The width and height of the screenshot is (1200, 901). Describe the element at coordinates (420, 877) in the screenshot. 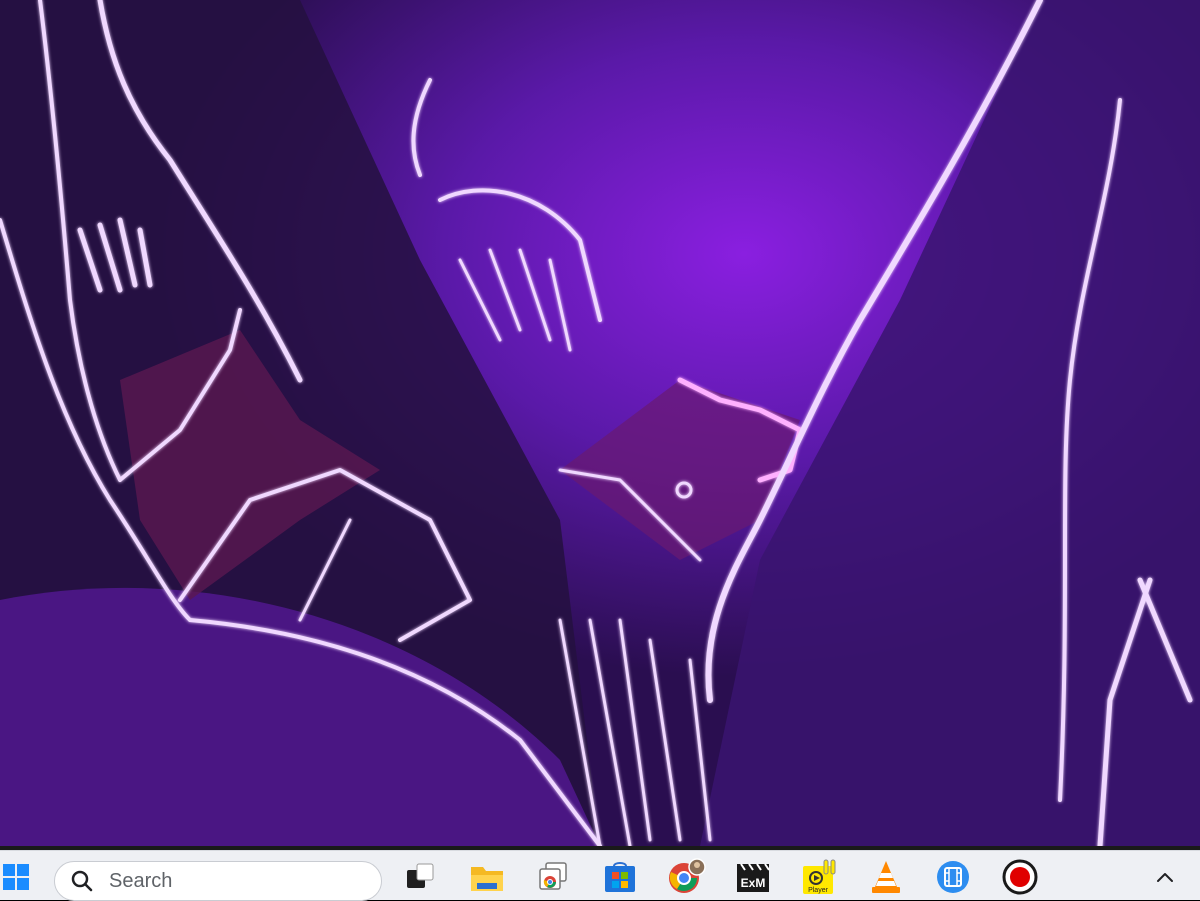

I see `task-view-icon` at that location.